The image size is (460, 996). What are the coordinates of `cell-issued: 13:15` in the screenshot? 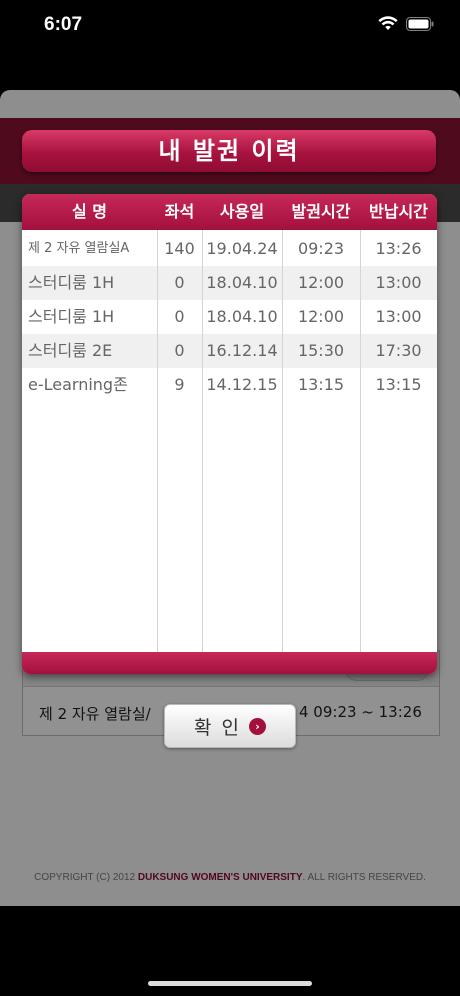 It's located at (321, 384).